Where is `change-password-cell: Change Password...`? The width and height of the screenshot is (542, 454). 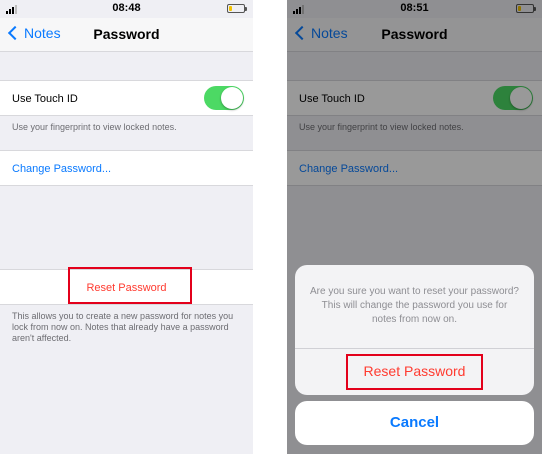 change-password-cell: Change Password... is located at coordinates (126, 168).